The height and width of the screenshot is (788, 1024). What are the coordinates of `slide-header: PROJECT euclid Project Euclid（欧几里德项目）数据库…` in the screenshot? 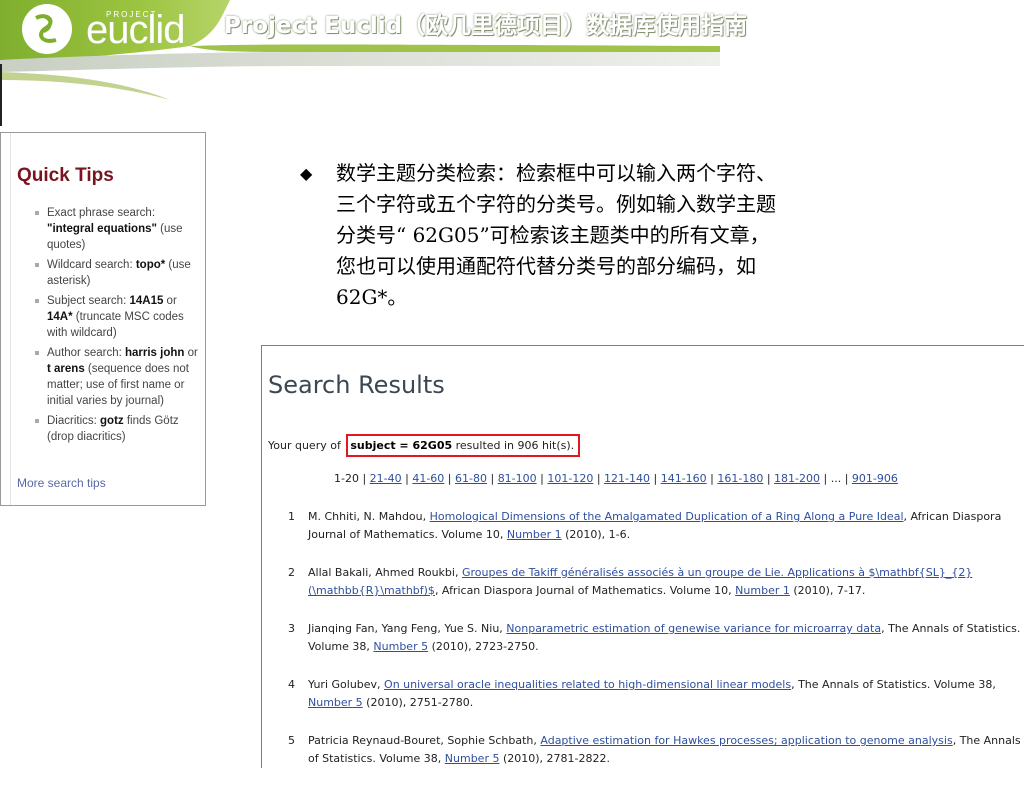 It's located at (512, 55).